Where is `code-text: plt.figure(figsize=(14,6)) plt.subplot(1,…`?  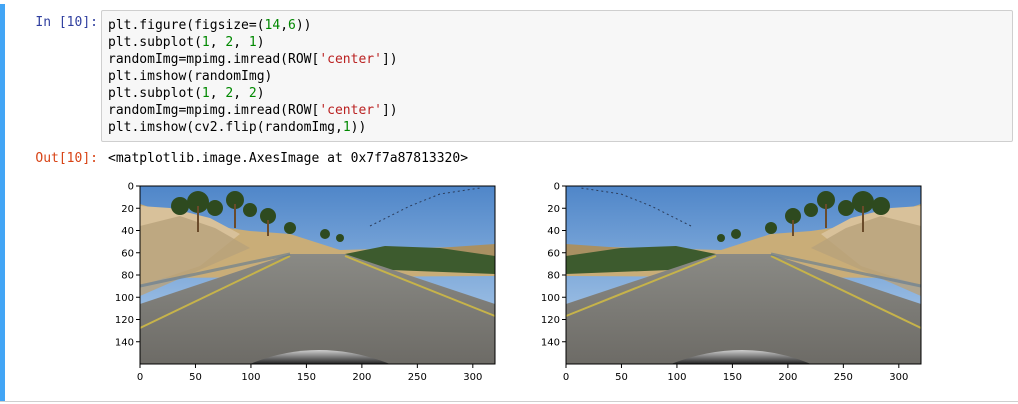 code-text: plt.figure(figsize=(14,6)) plt.subplot(1,… is located at coordinates (253, 76).